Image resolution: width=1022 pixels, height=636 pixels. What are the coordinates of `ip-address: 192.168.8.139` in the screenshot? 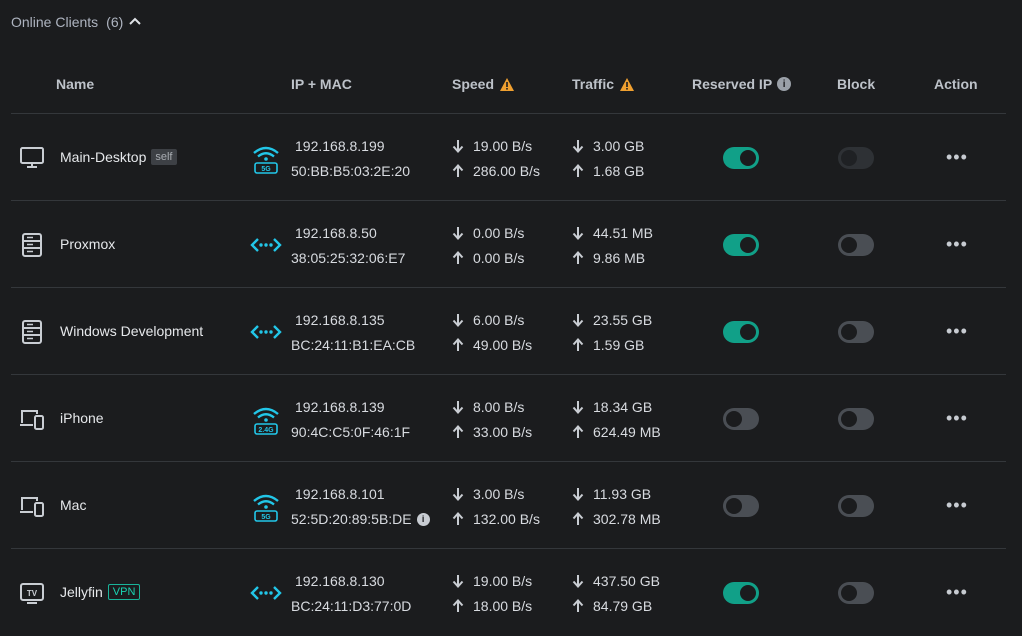 It's located at (340, 407).